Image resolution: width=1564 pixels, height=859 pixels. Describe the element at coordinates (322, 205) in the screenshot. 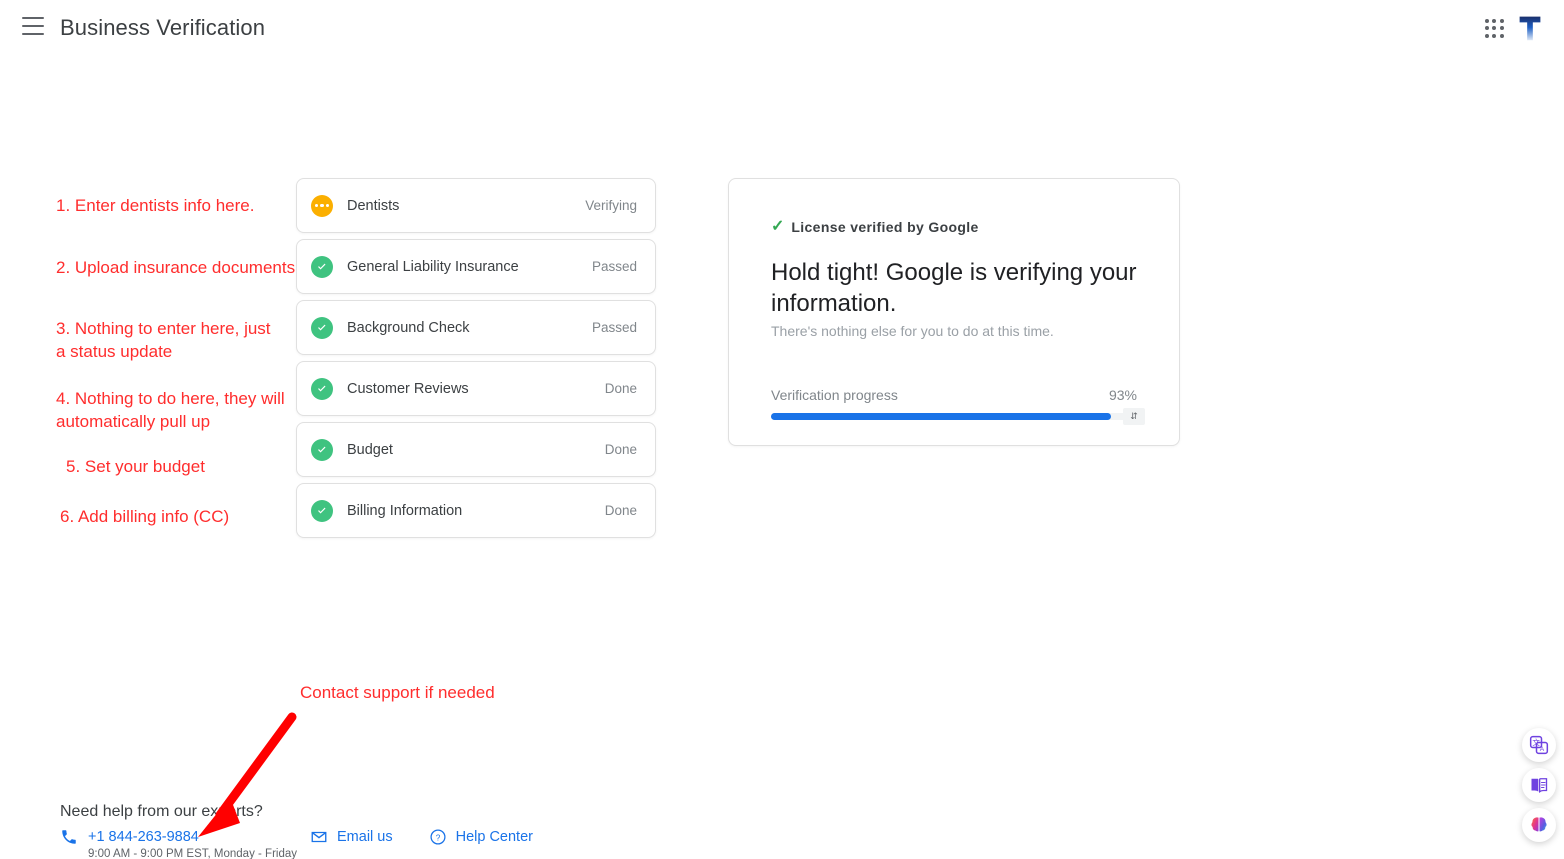

I see `in-progress-dots-icon` at that location.